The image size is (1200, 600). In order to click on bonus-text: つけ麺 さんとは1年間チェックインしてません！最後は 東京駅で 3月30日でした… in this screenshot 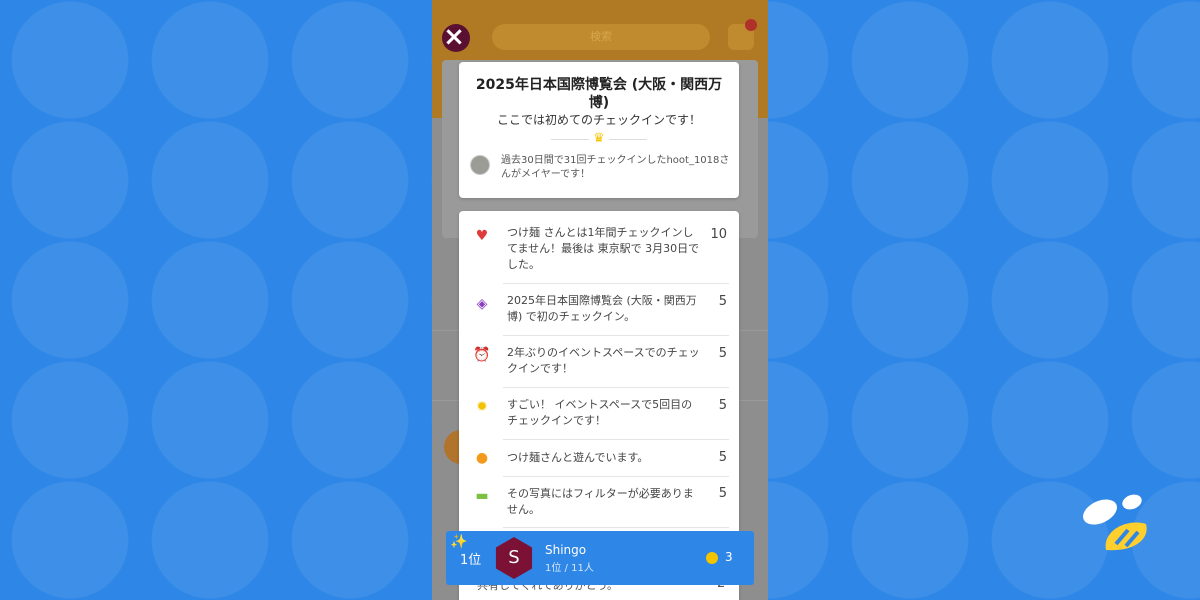, I will do `click(603, 248)`.